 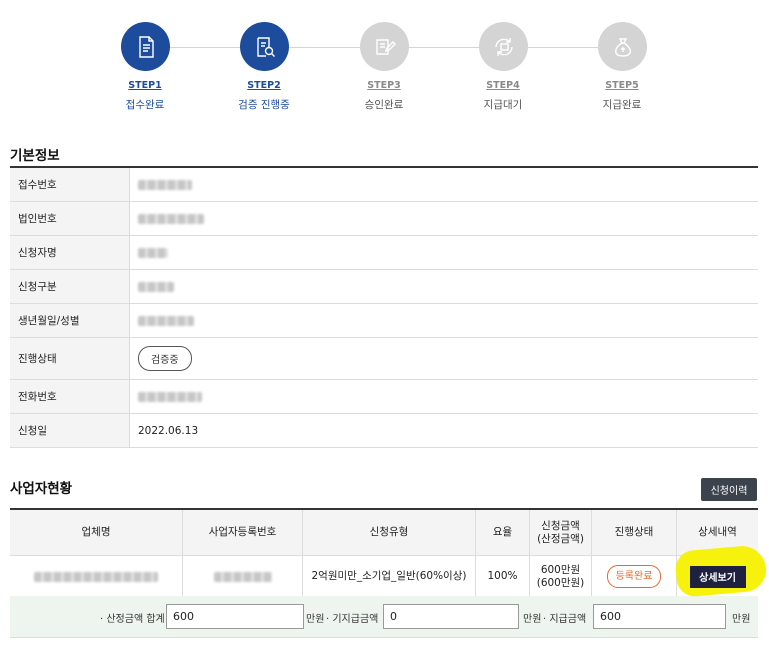 I want to click on step-number: STEP1, so click(x=145, y=85).